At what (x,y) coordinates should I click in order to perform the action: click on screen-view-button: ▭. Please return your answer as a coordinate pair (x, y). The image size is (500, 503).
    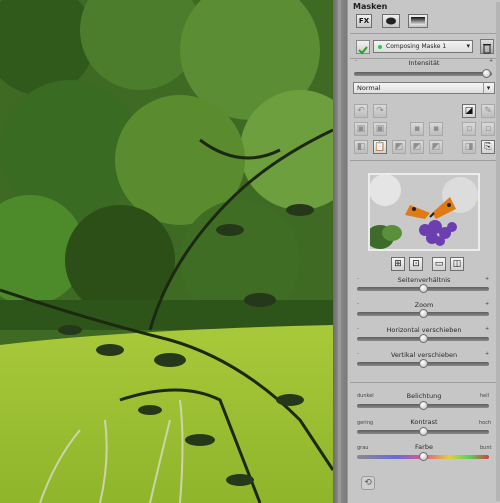
    Looking at the image, I should click on (439, 264).